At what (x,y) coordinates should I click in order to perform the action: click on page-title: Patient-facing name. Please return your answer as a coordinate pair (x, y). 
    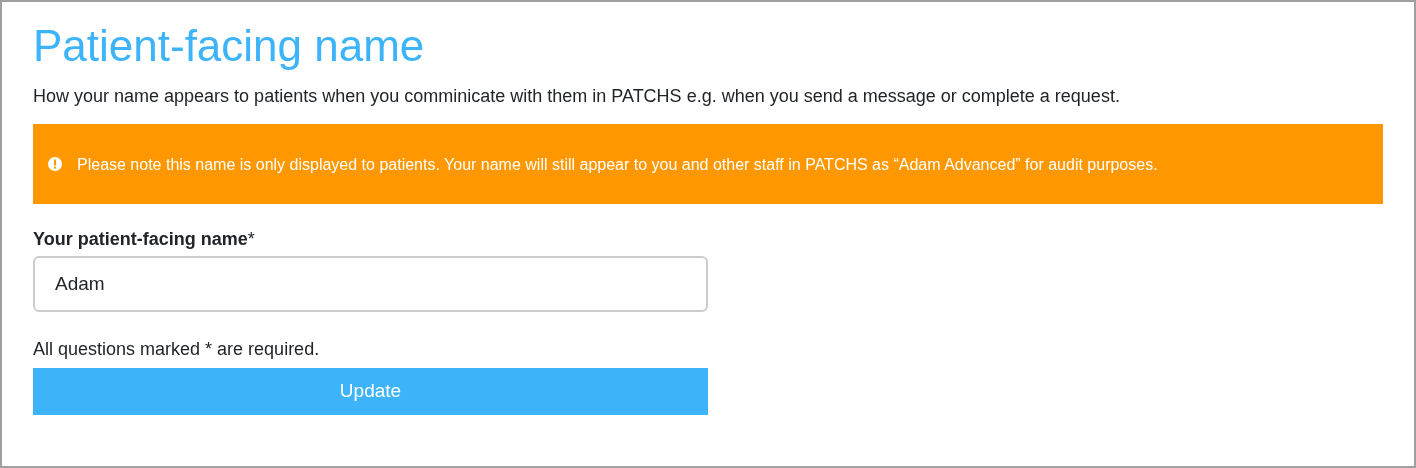
    Looking at the image, I should click on (229, 46).